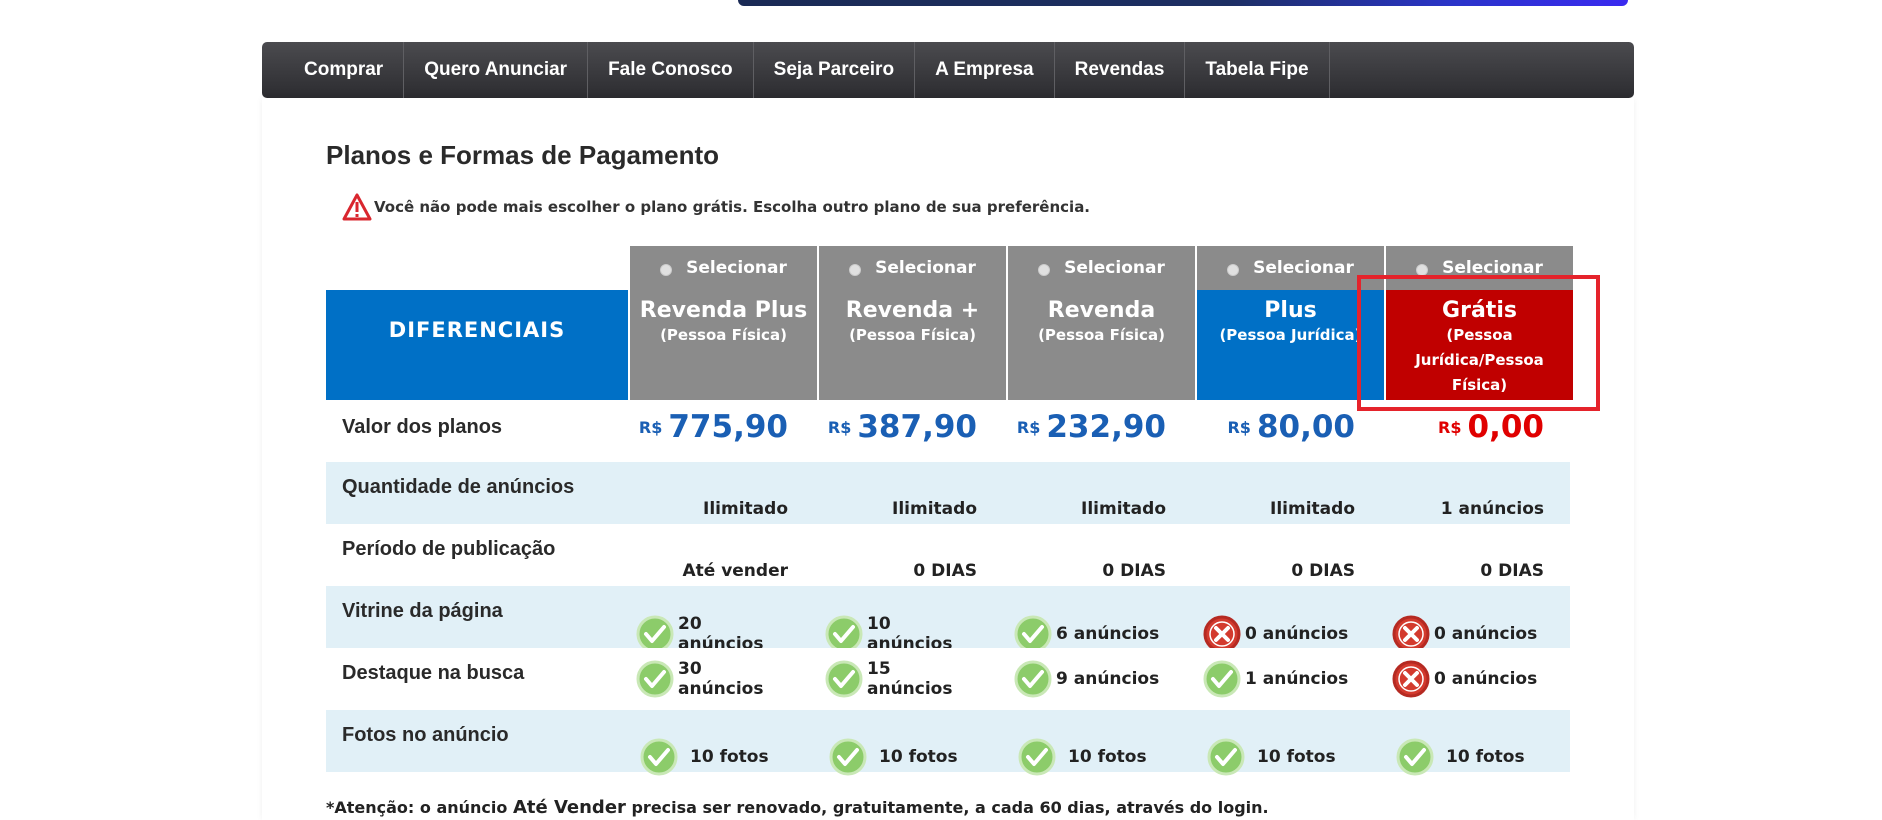 This screenshot has height=820, width=1882. I want to click on plan-subtitle: (Pessoa Jurídica), so click(1290, 335).